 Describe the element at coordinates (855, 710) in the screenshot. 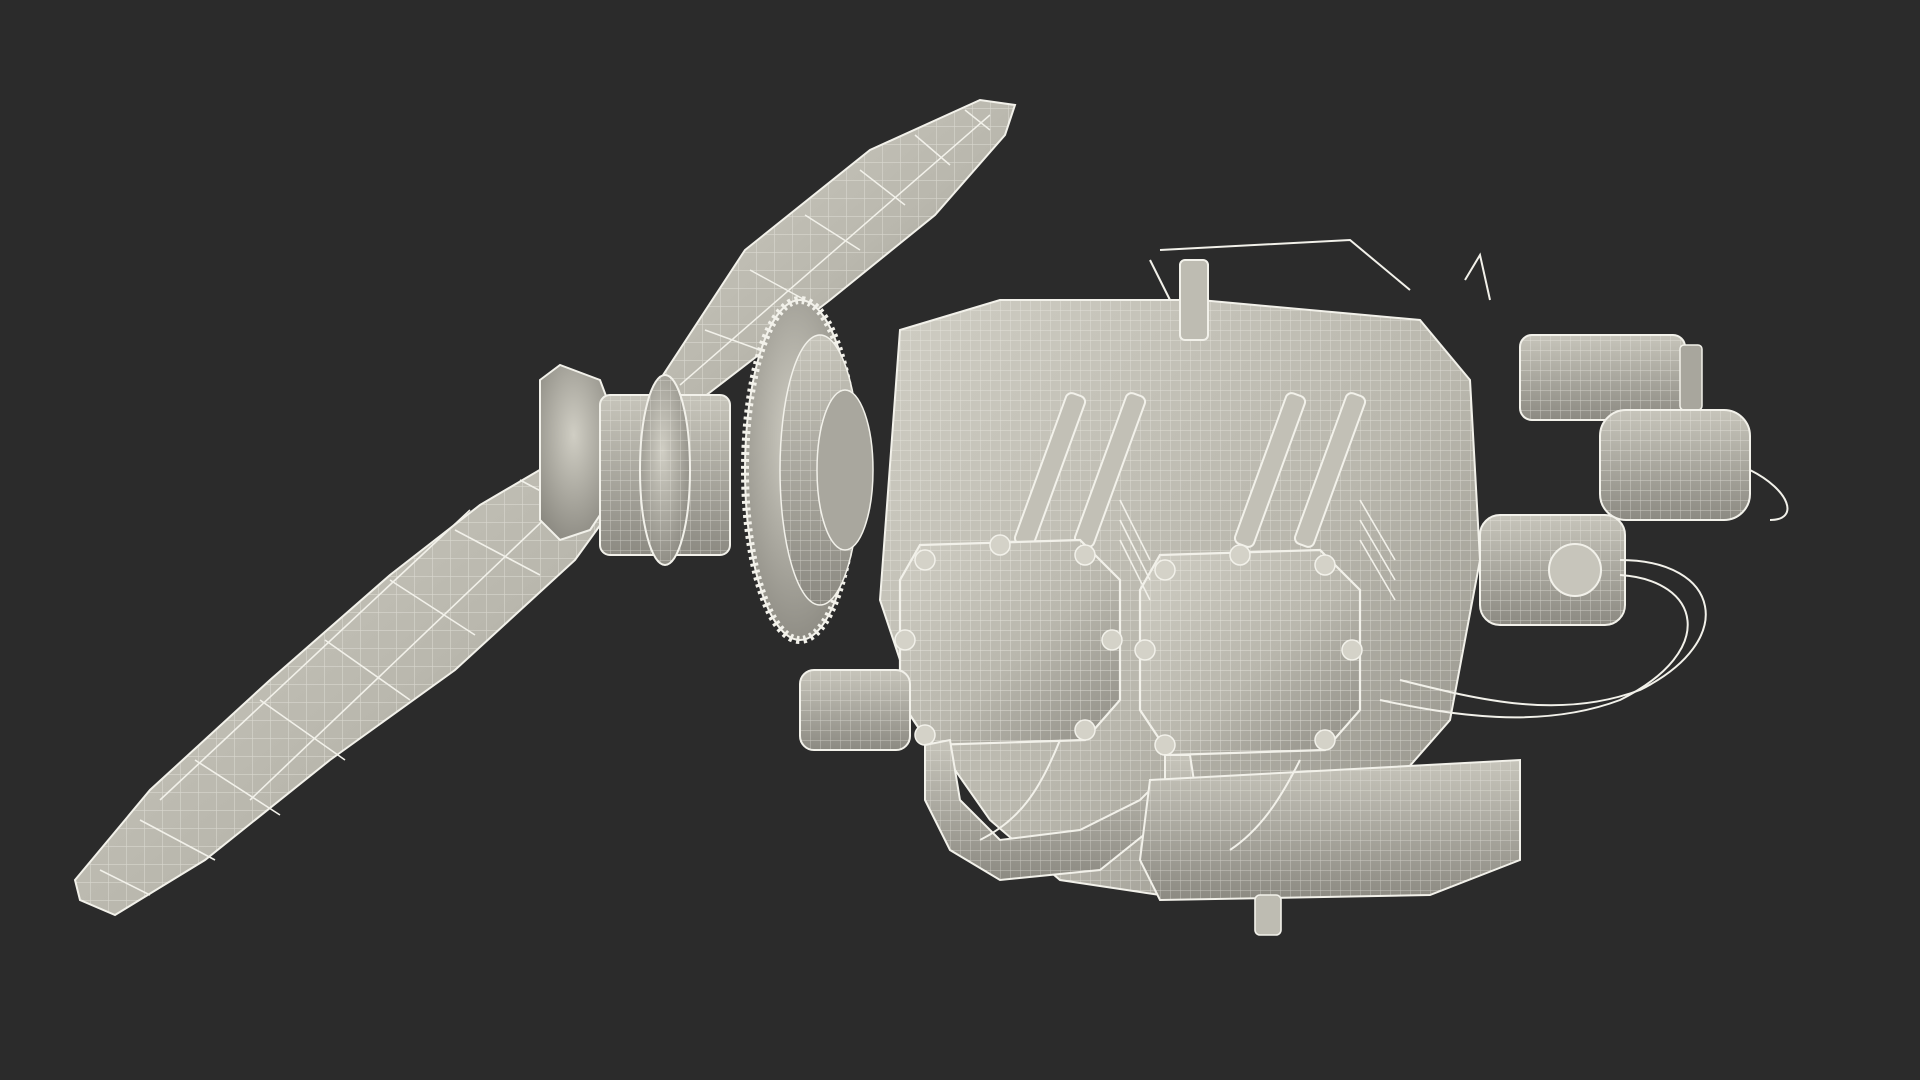

I see `starter-motor` at that location.